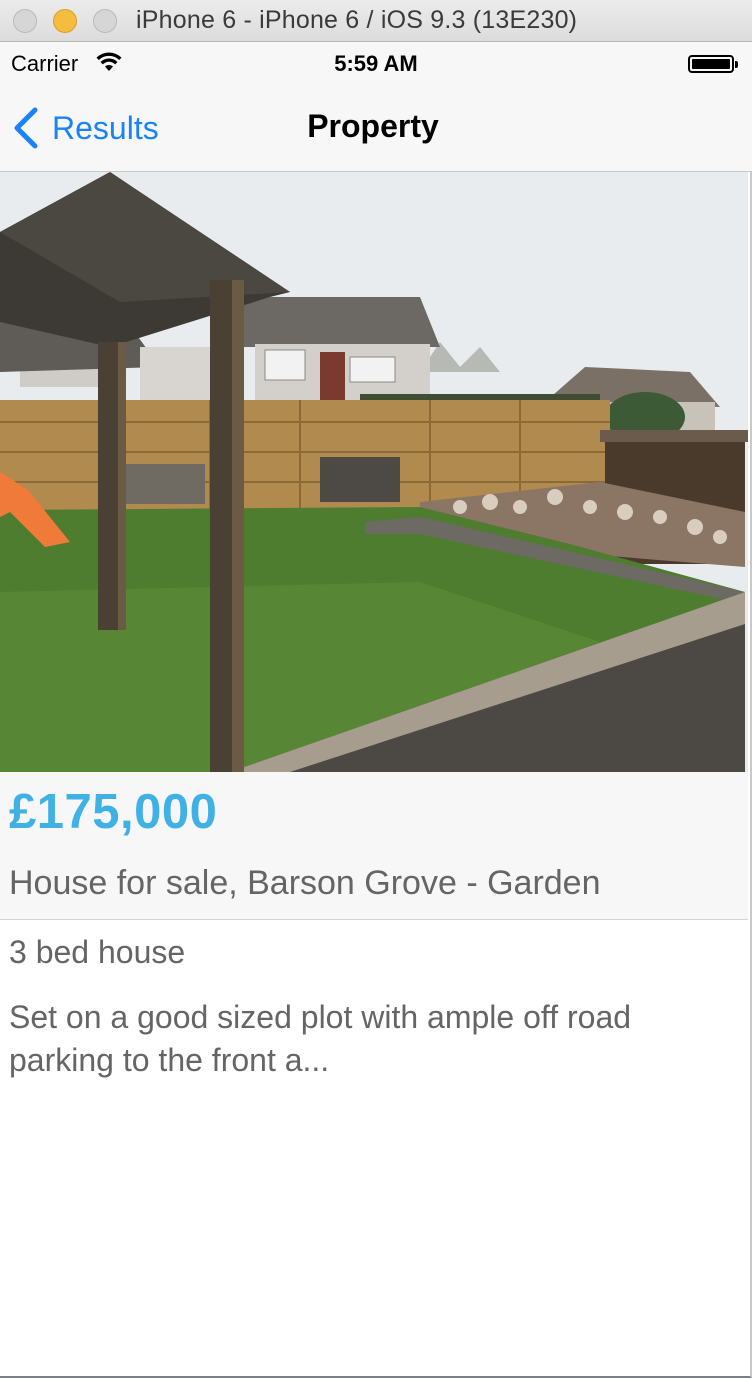 The image size is (752, 1378). Describe the element at coordinates (65, 21) in the screenshot. I see `minimize-window-button` at that location.